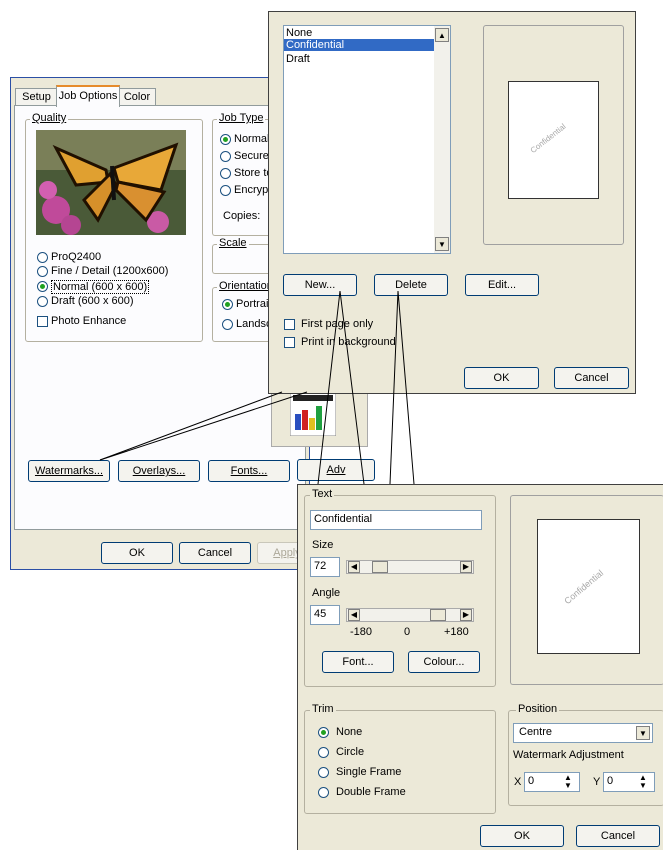 Image resolution: width=663 pixels, height=850 pixels. I want to click on tab-job-options: Job Options, so click(88, 96).